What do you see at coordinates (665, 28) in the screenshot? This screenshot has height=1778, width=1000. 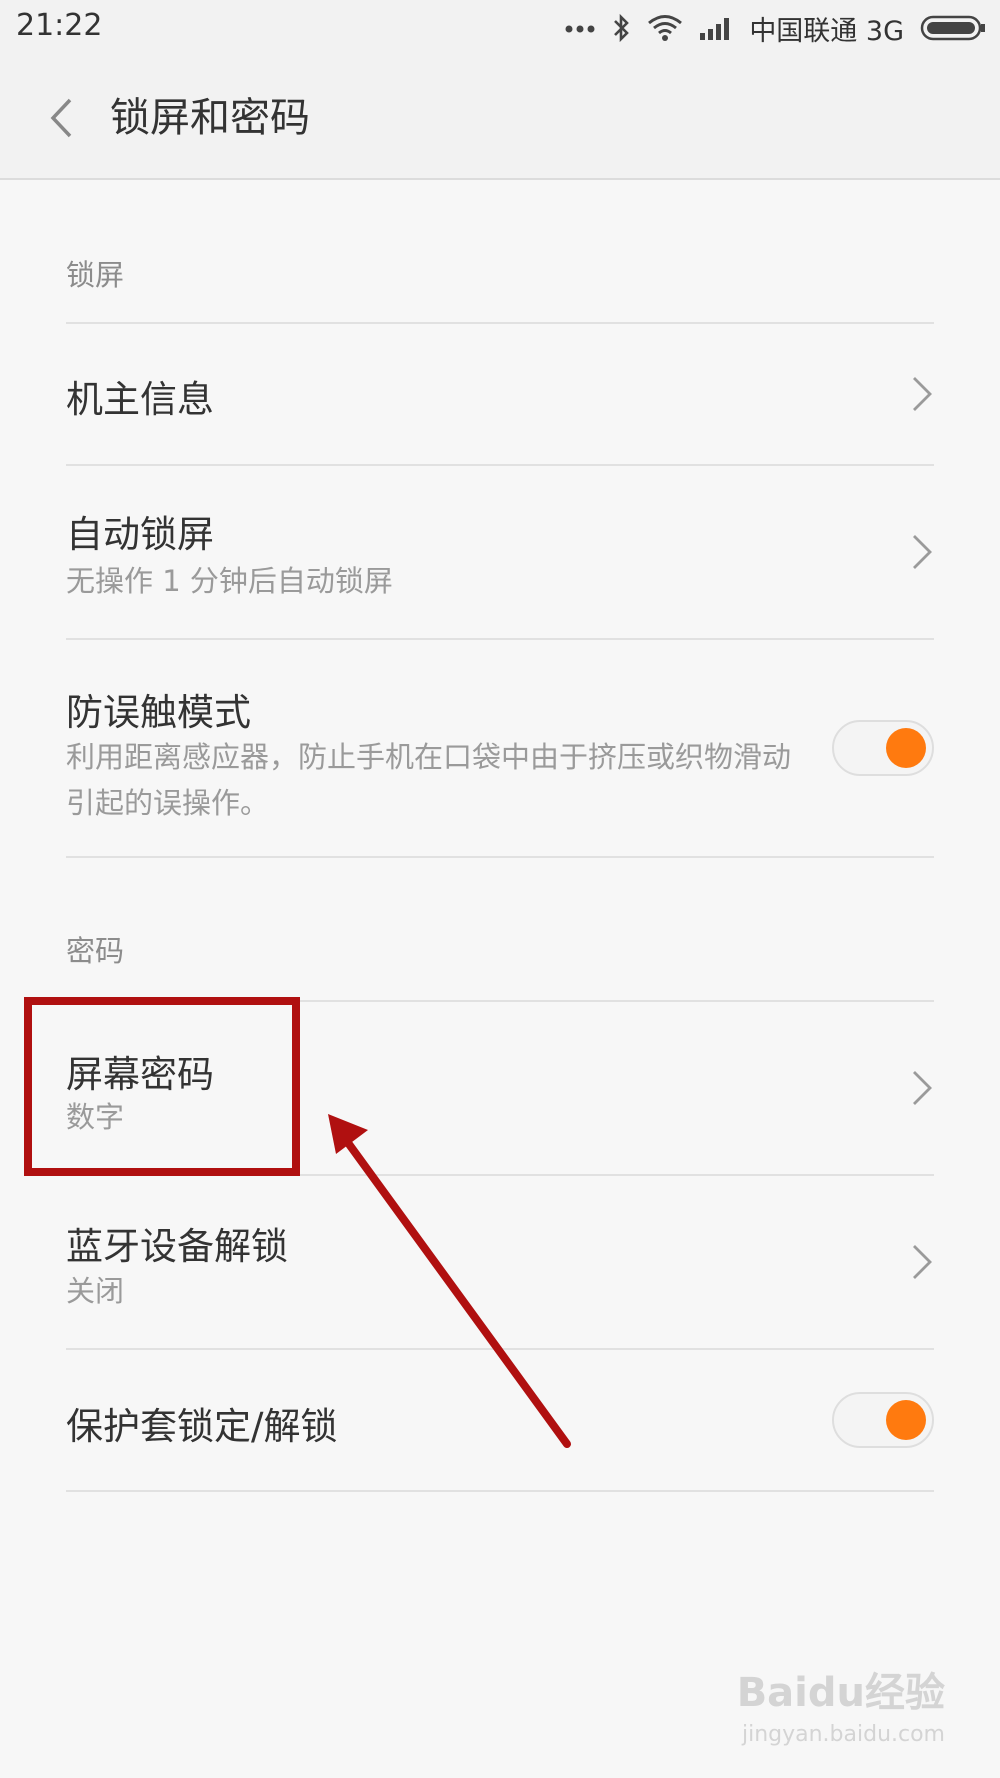 I see `wifi-icon` at bounding box center [665, 28].